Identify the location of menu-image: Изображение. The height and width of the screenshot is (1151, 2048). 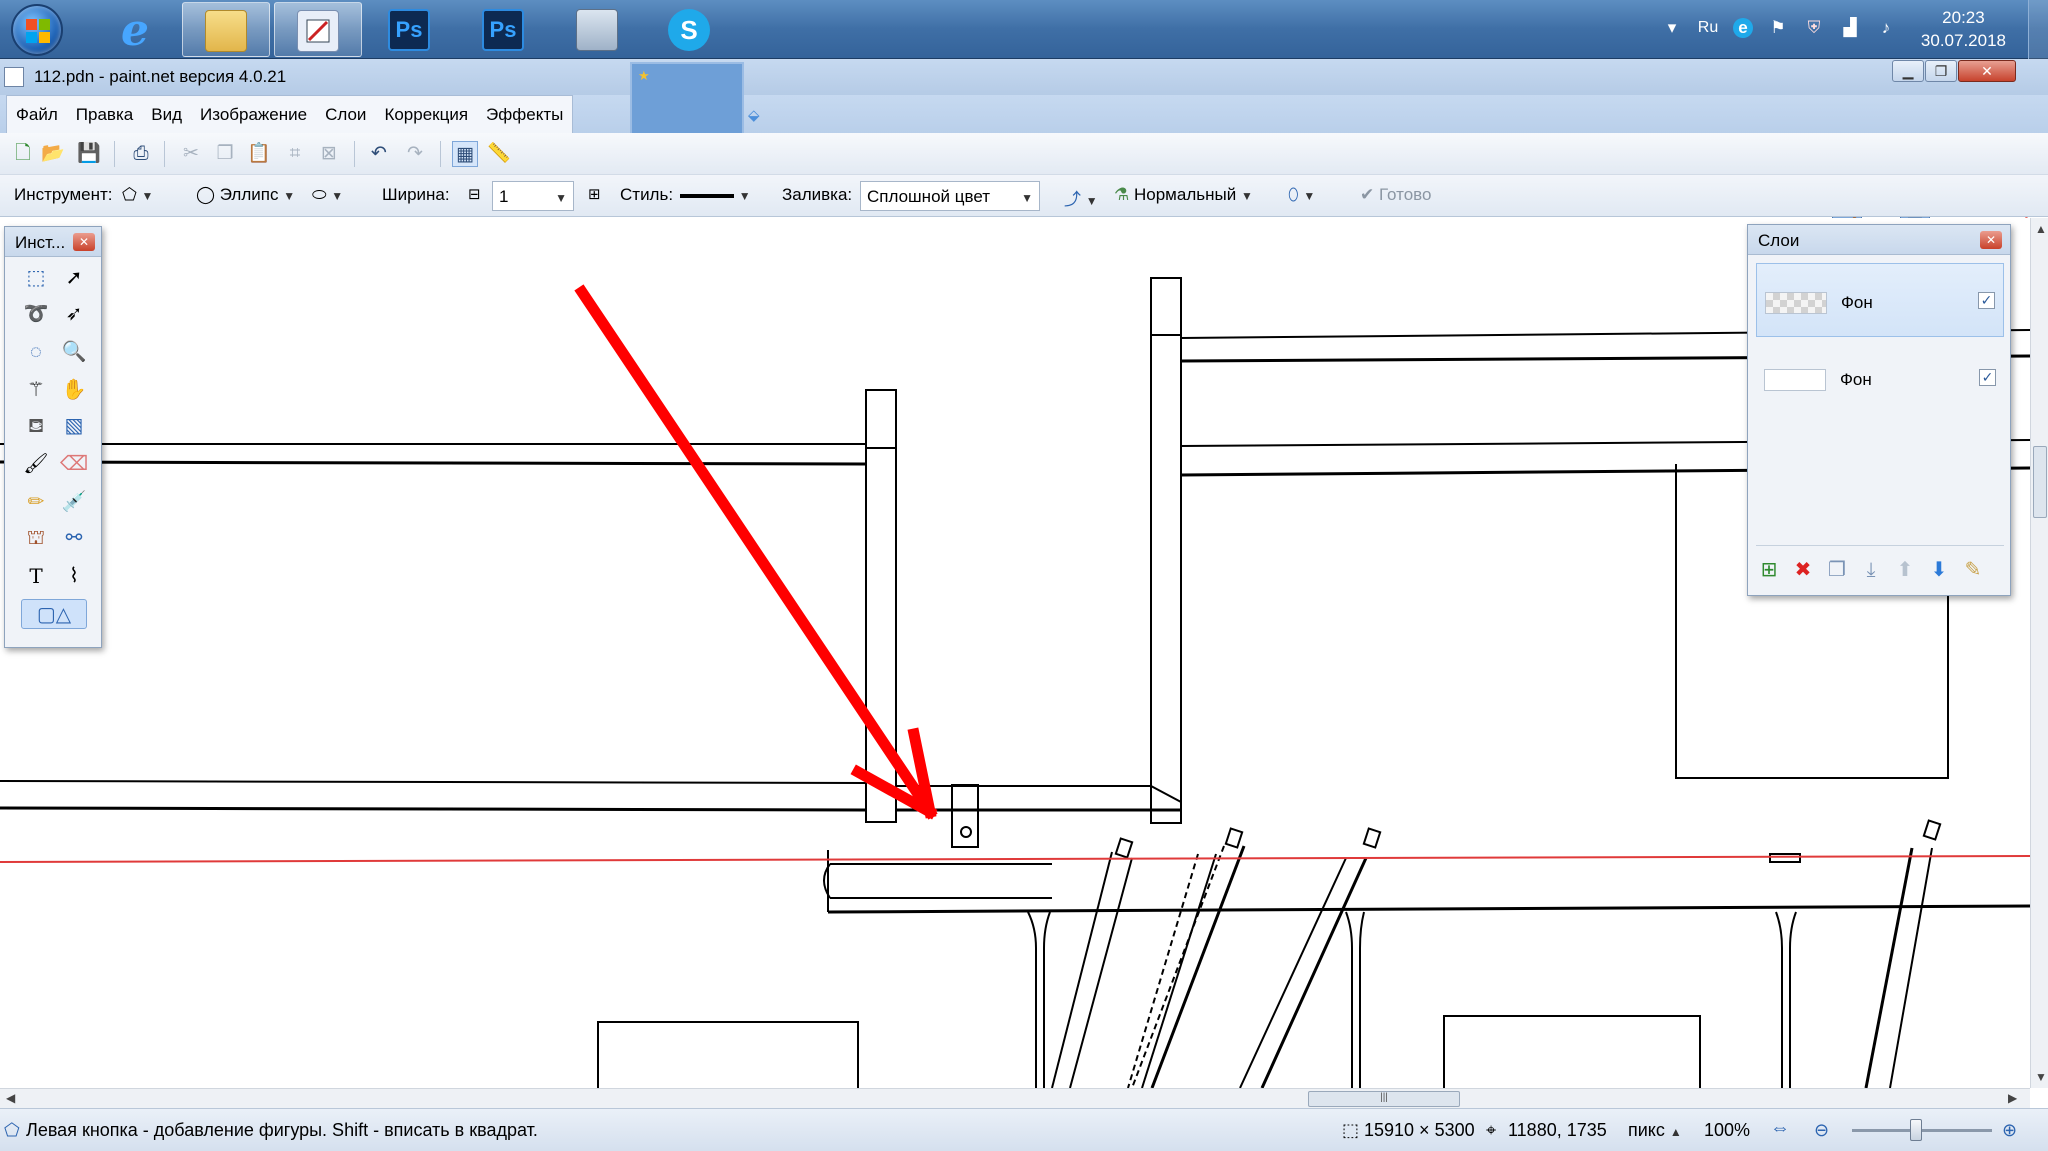
(253, 114).